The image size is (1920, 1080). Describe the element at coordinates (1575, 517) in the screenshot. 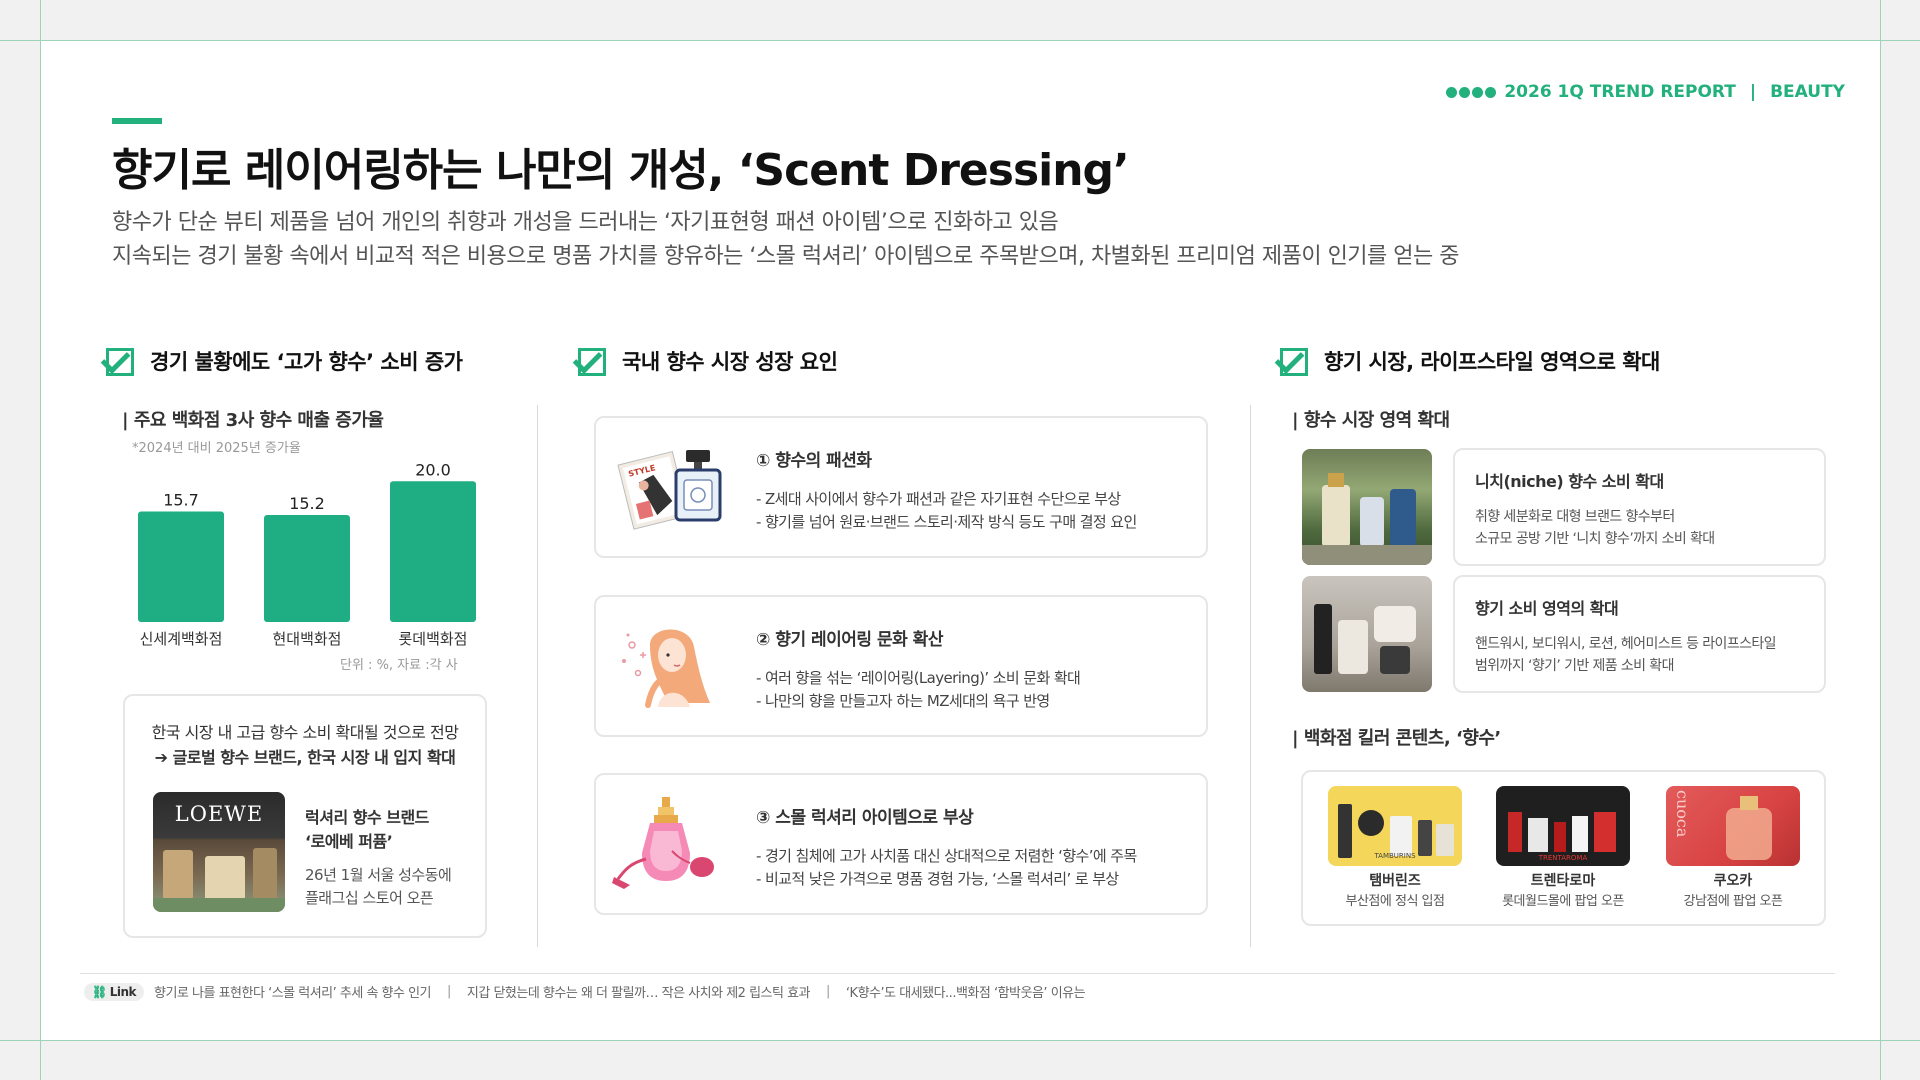

I see `market-1-line-1: 취향 세분화로 대형 브랜드 향수부터` at that location.